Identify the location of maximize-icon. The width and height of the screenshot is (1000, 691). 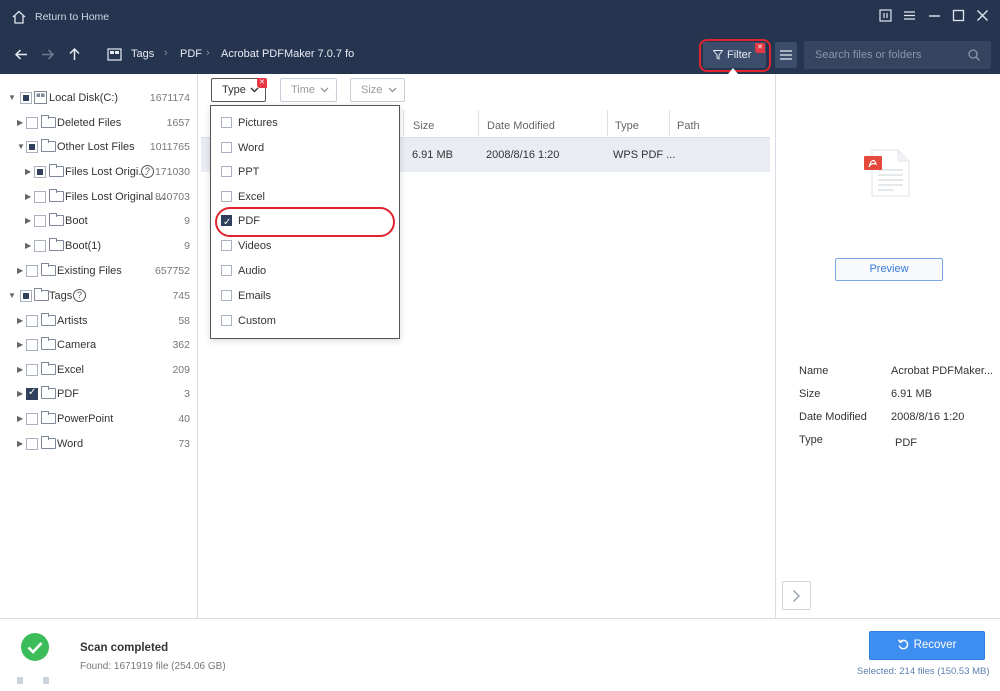
(958, 17).